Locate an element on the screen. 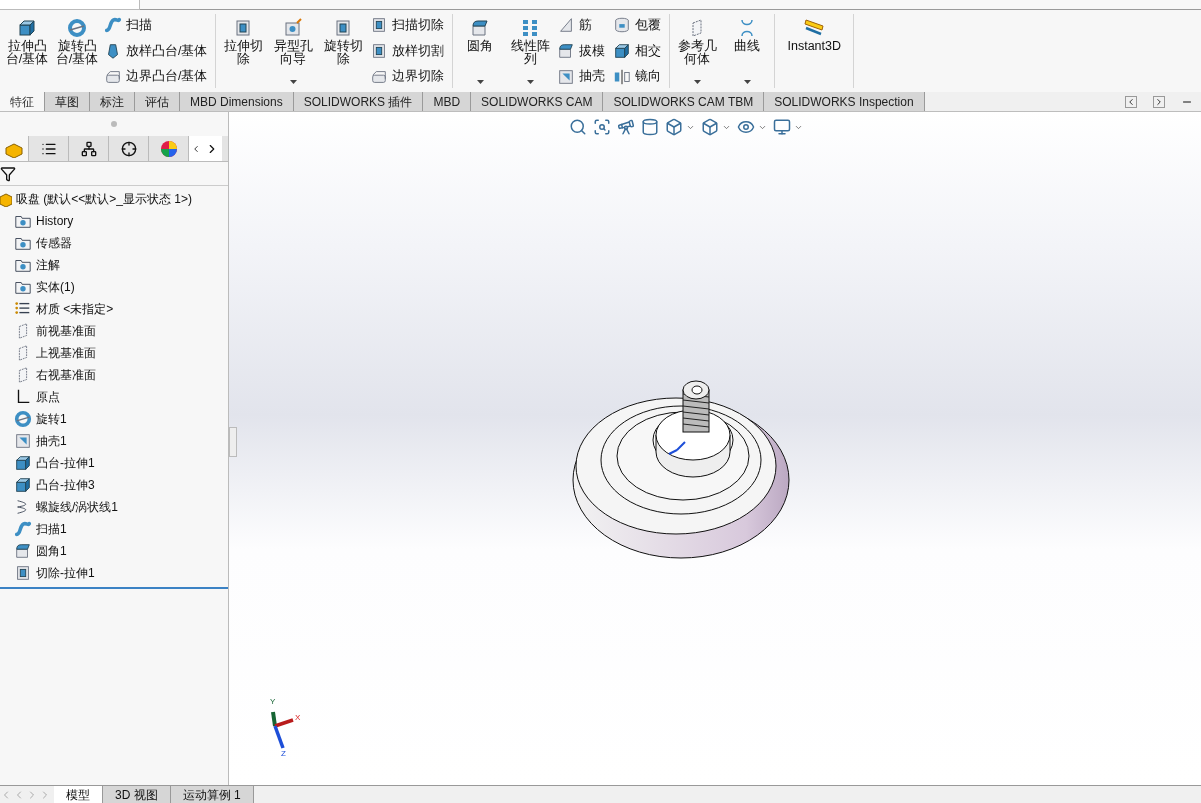  cylinder-icon is located at coordinates (622, 25).